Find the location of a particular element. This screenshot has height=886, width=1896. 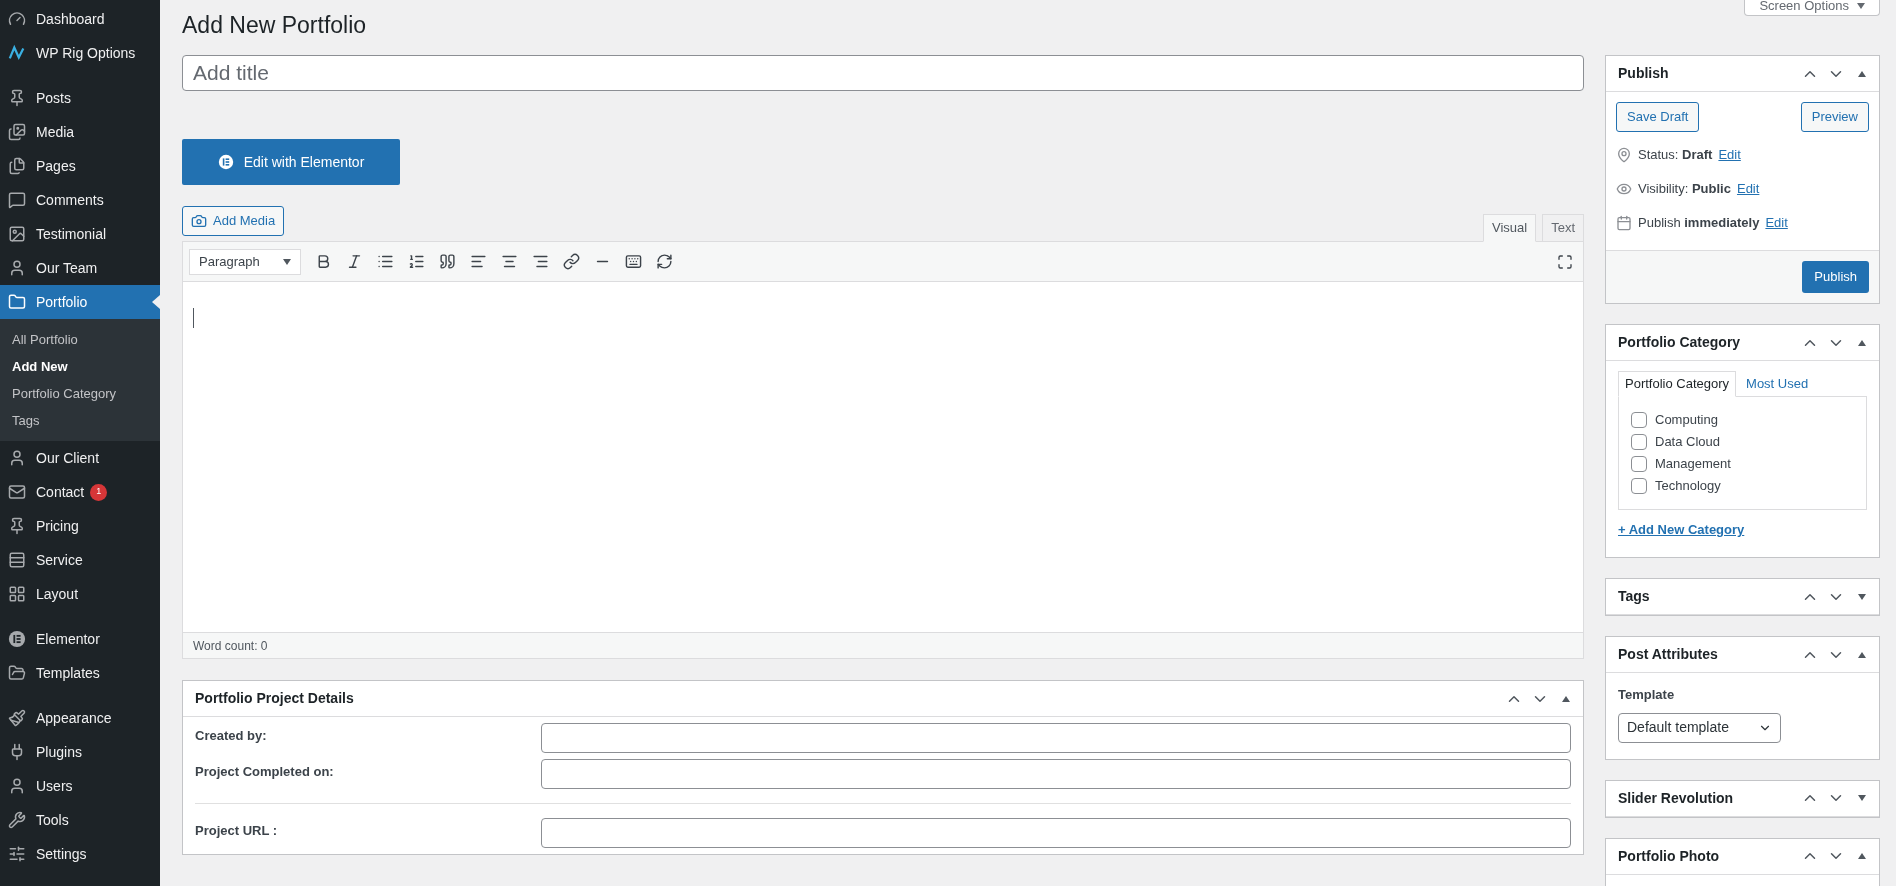

menu-item: Testimonial is located at coordinates (80, 234).